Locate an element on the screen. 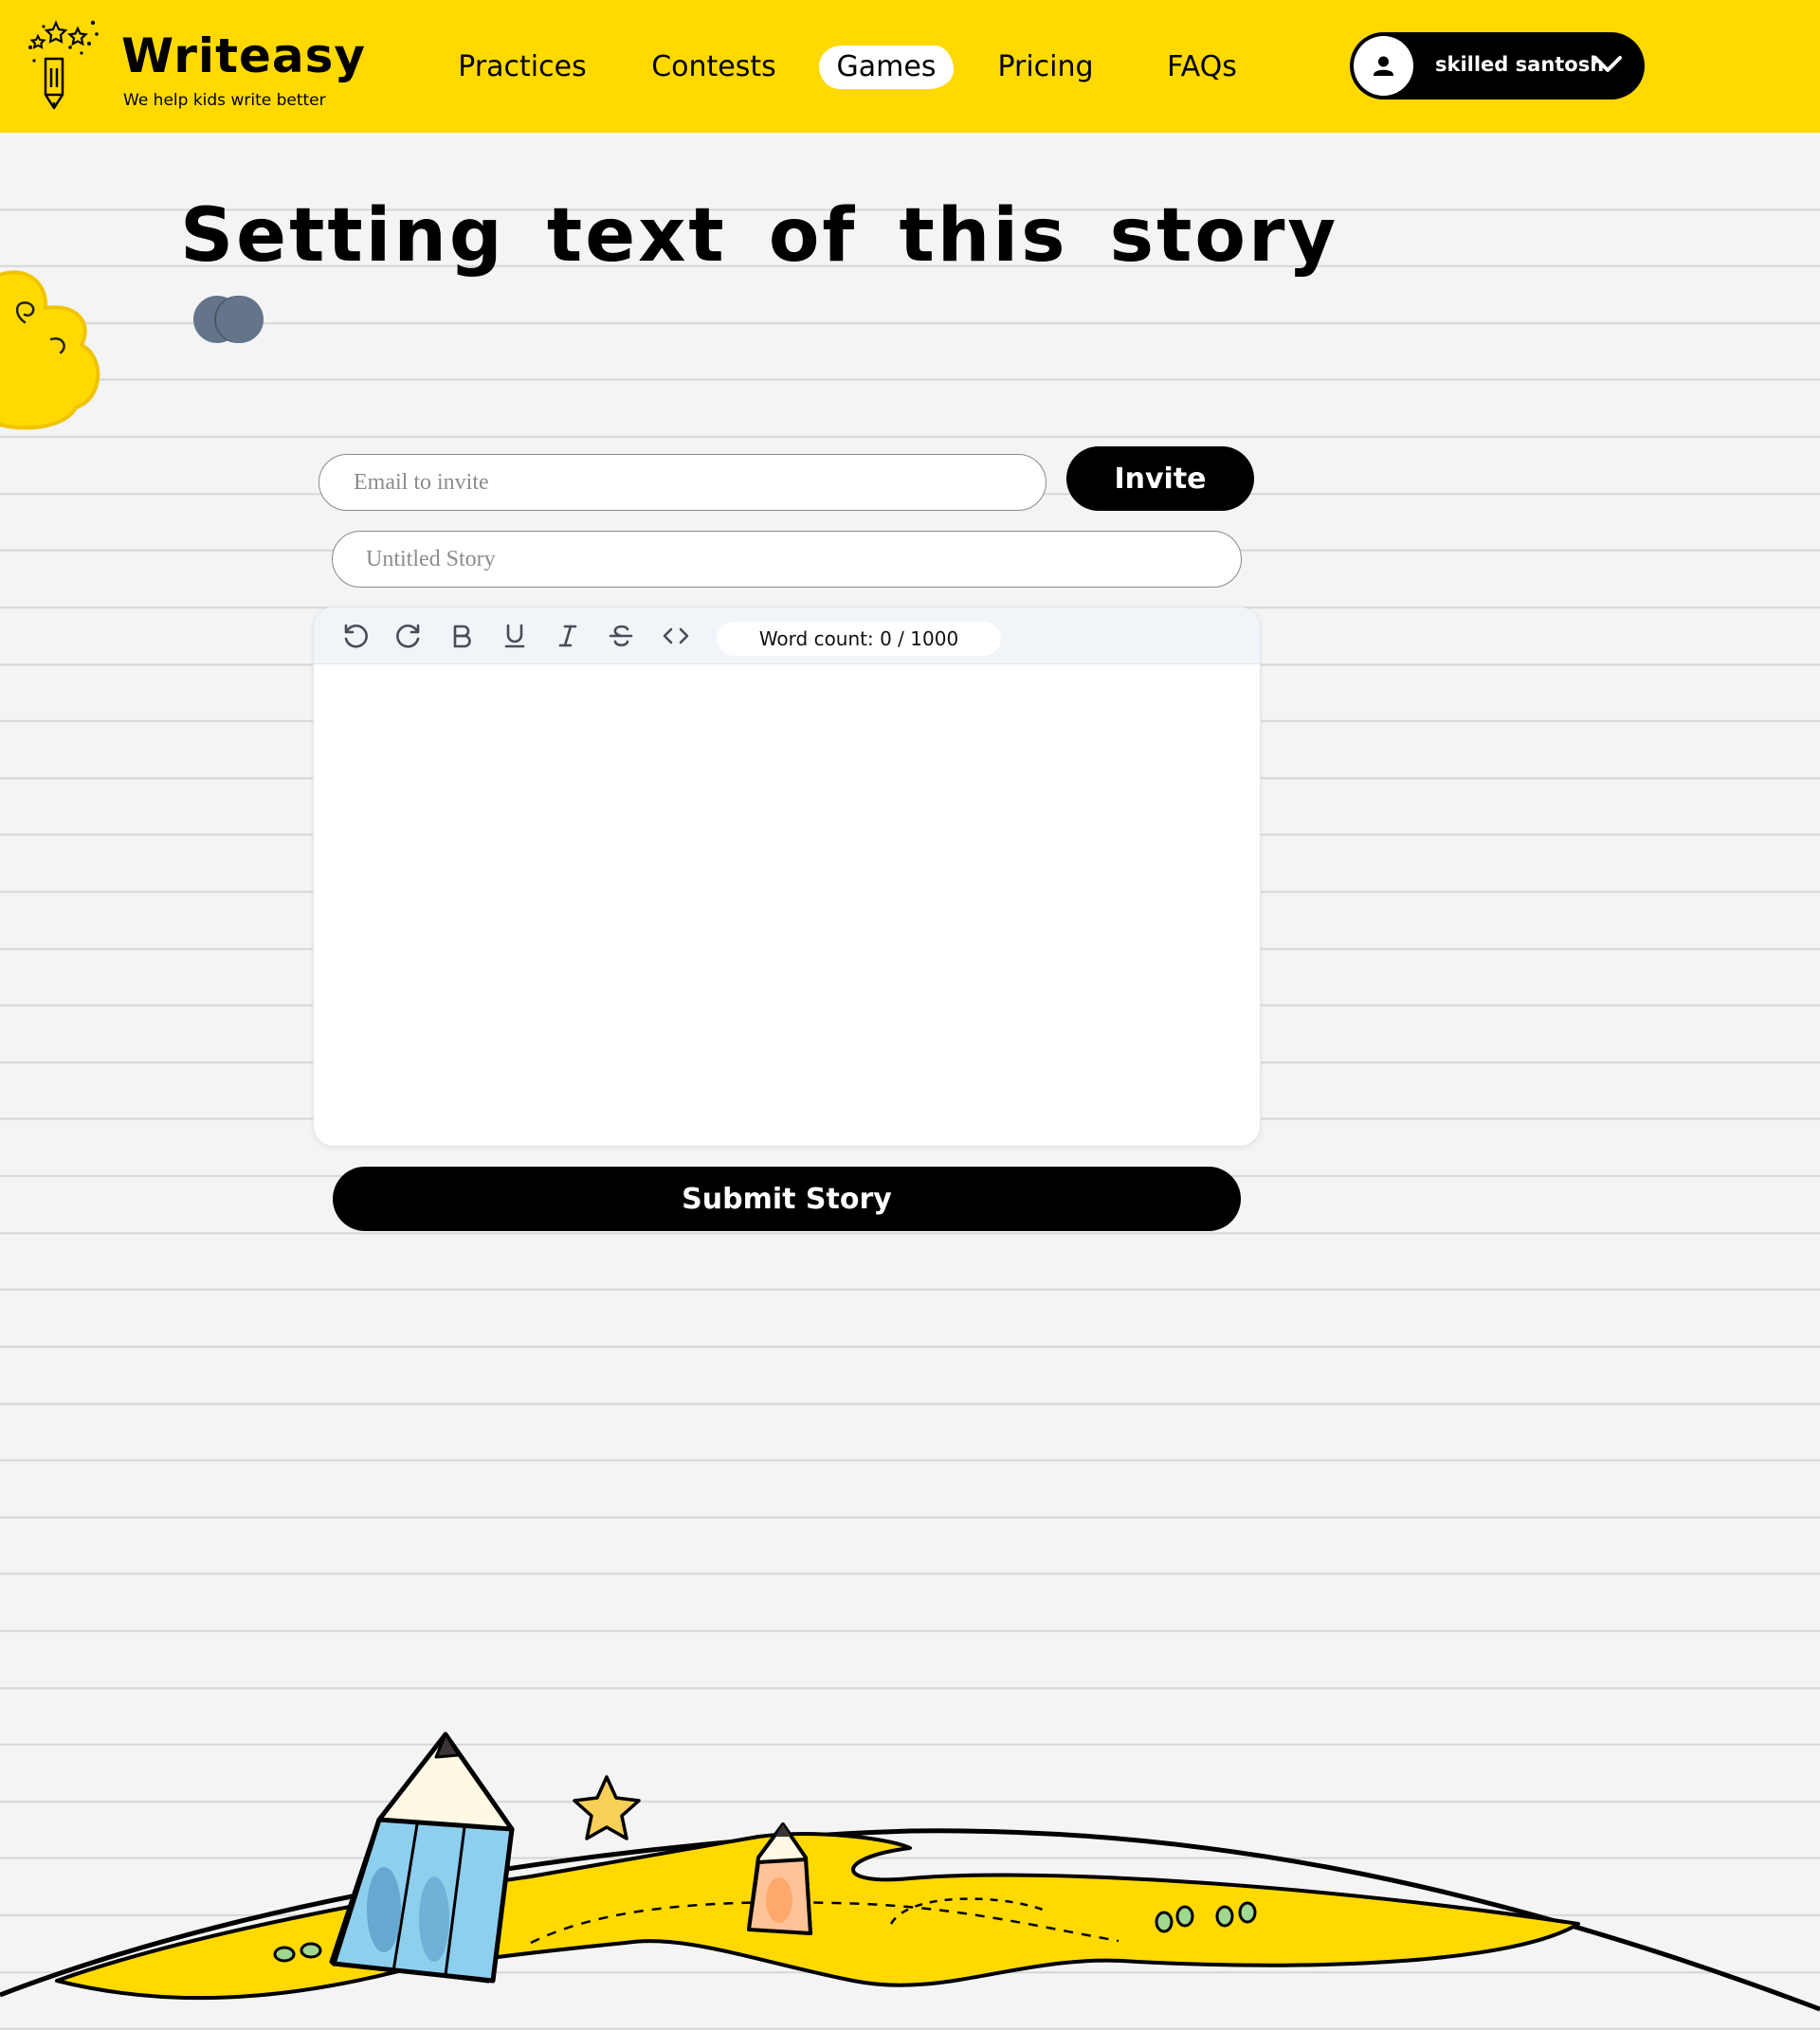 The image size is (1820, 2030). brand-name: Writeasy is located at coordinates (243, 56).